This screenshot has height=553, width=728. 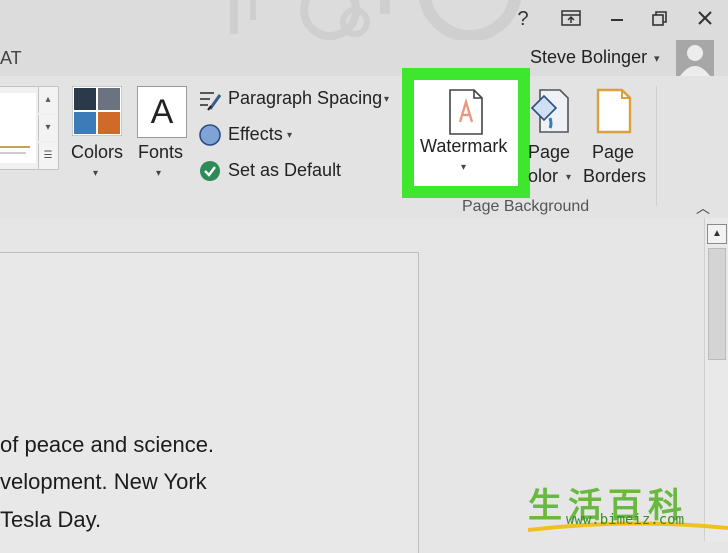 What do you see at coordinates (656, 146) in the screenshot?
I see `ribbon-group-divider` at bounding box center [656, 146].